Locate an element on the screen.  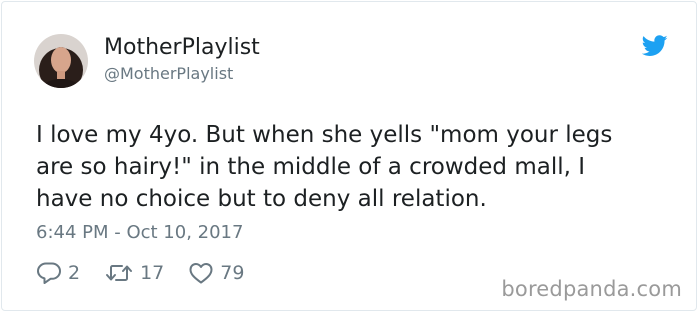
like-count: 79 is located at coordinates (232, 273).